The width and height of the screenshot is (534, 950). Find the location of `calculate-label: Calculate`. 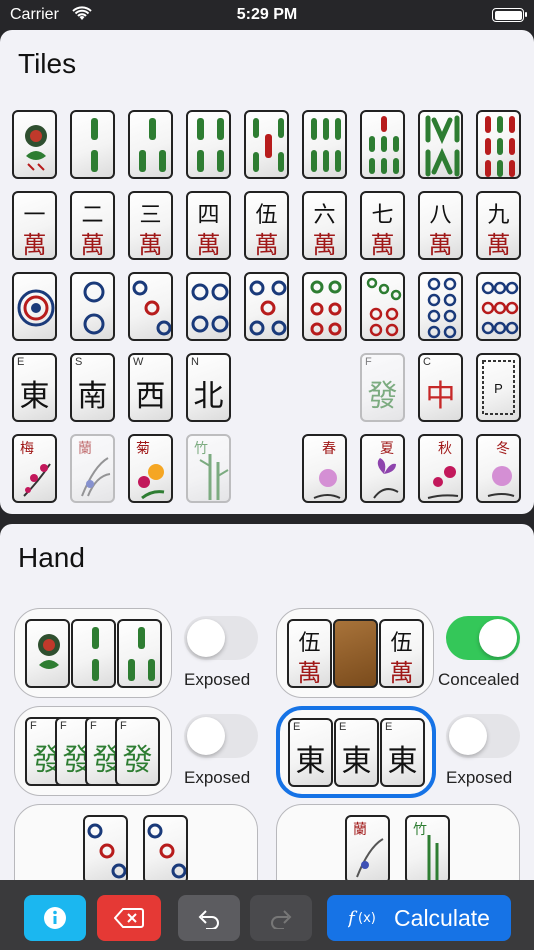

calculate-label: Calculate is located at coordinates (442, 917).